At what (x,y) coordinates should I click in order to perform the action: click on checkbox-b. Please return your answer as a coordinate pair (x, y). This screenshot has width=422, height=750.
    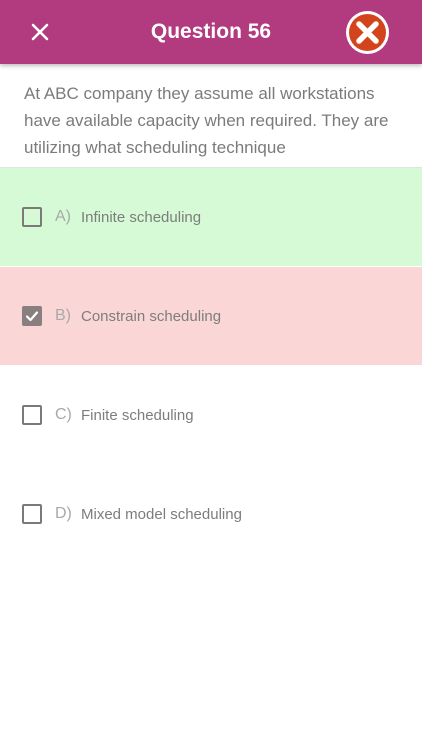
    Looking at the image, I should click on (32, 316).